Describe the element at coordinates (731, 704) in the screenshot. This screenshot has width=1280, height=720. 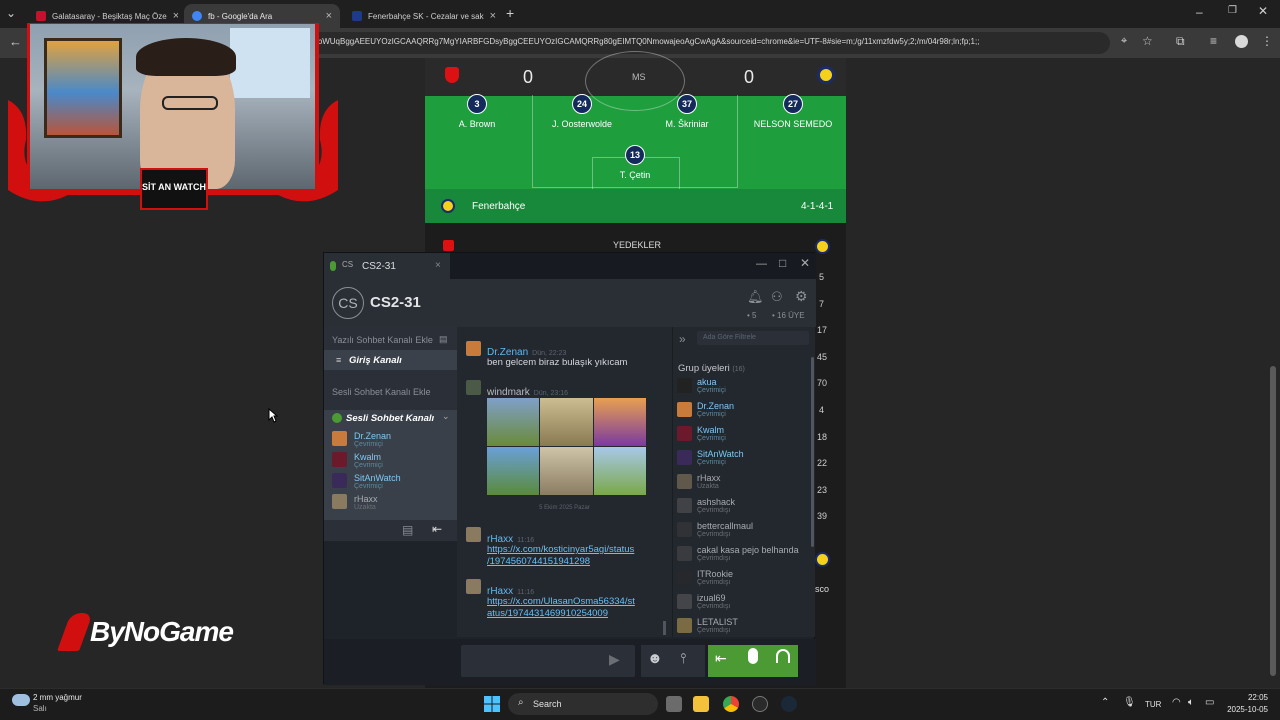
I see `chrome-icon` at that location.